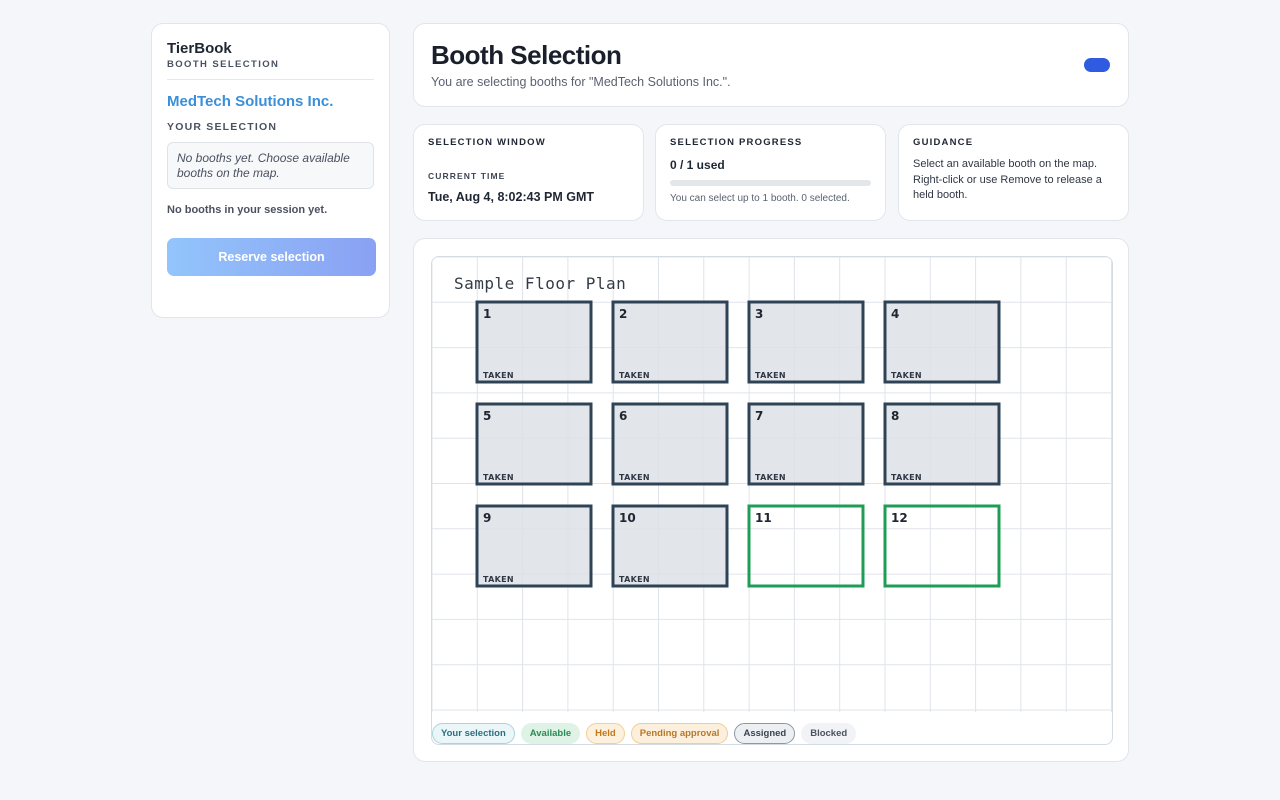  What do you see at coordinates (605, 733) in the screenshot?
I see `legend-held: Held` at bounding box center [605, 733].